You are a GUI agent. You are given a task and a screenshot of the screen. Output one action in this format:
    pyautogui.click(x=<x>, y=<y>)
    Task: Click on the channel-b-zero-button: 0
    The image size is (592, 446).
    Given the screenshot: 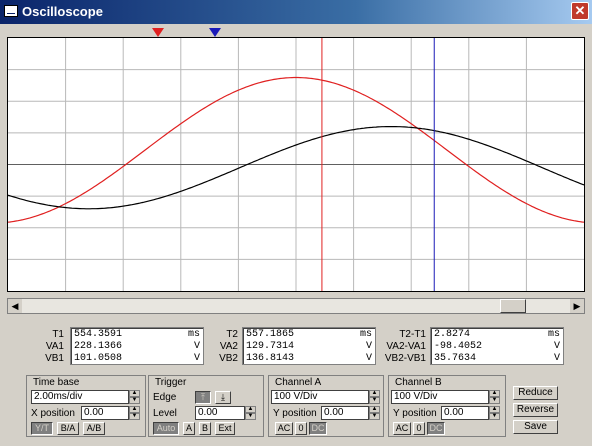 What is the action you would take?
    pyautogui.click(x=419, y=428)
    